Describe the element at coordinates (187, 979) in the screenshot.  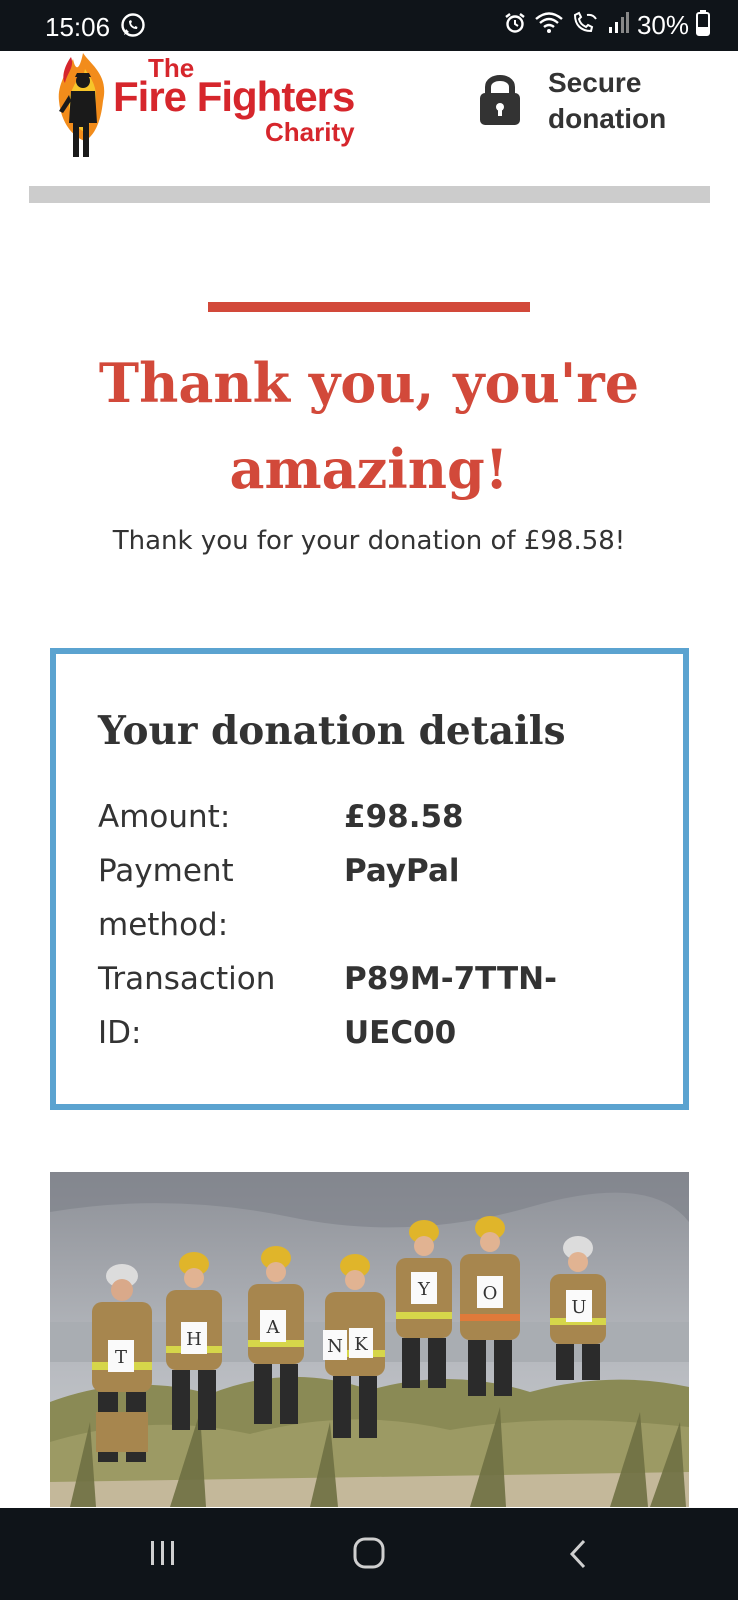
I see `transaction-label-line-1: Transaction` at that location.